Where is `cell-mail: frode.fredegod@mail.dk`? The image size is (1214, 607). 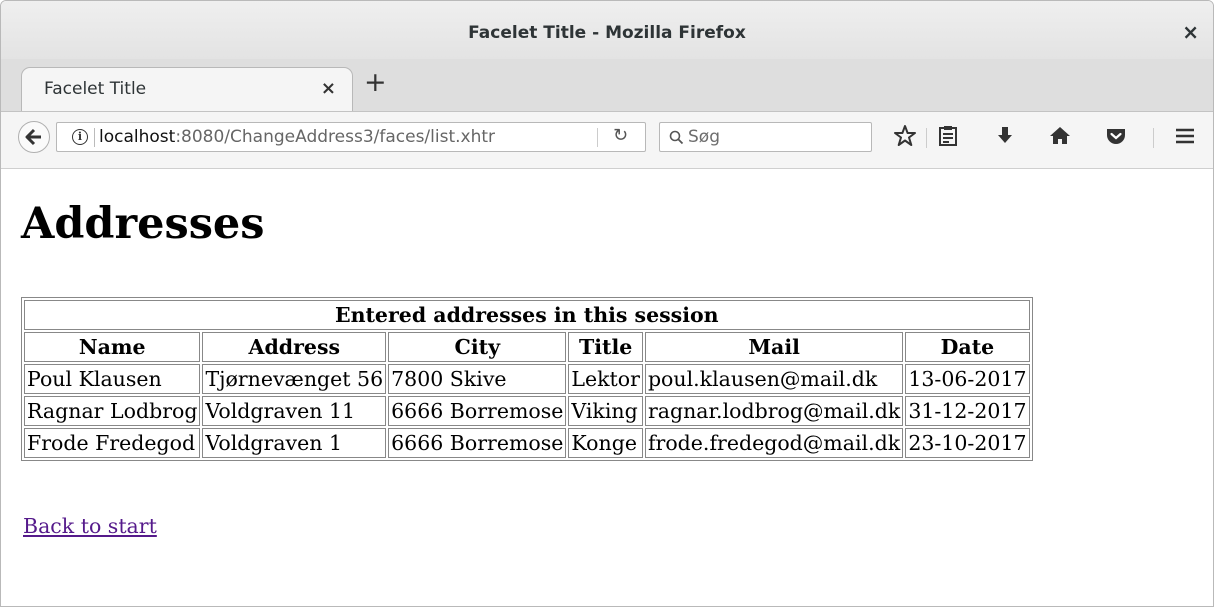
cell-mail: frode.fredegod@mail.dk is located at coordinates (774, 443).